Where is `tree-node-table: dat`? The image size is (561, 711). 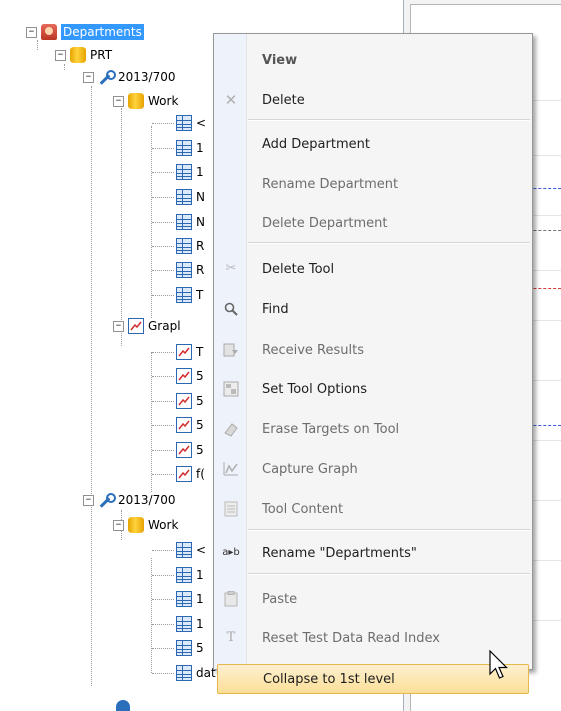
tree-node-table: dat is located at coordinates (184, 673).